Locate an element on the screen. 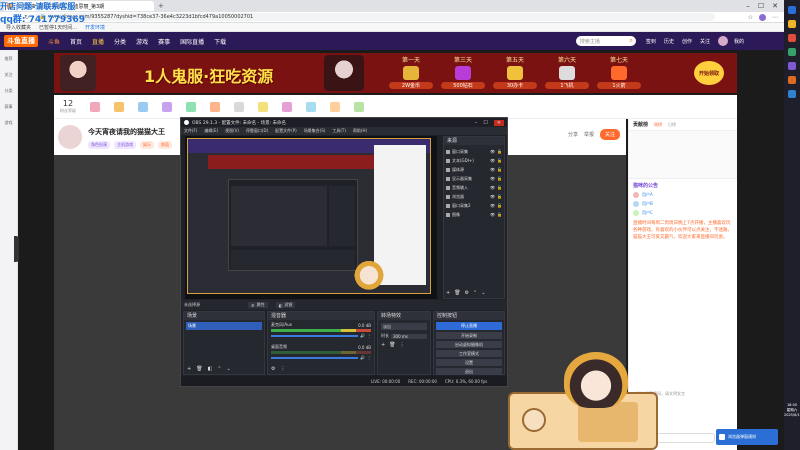 Image resolution: width=800 pixels, height=450 pixels. follow-button: 关注 is located at coordinates (609, 134).